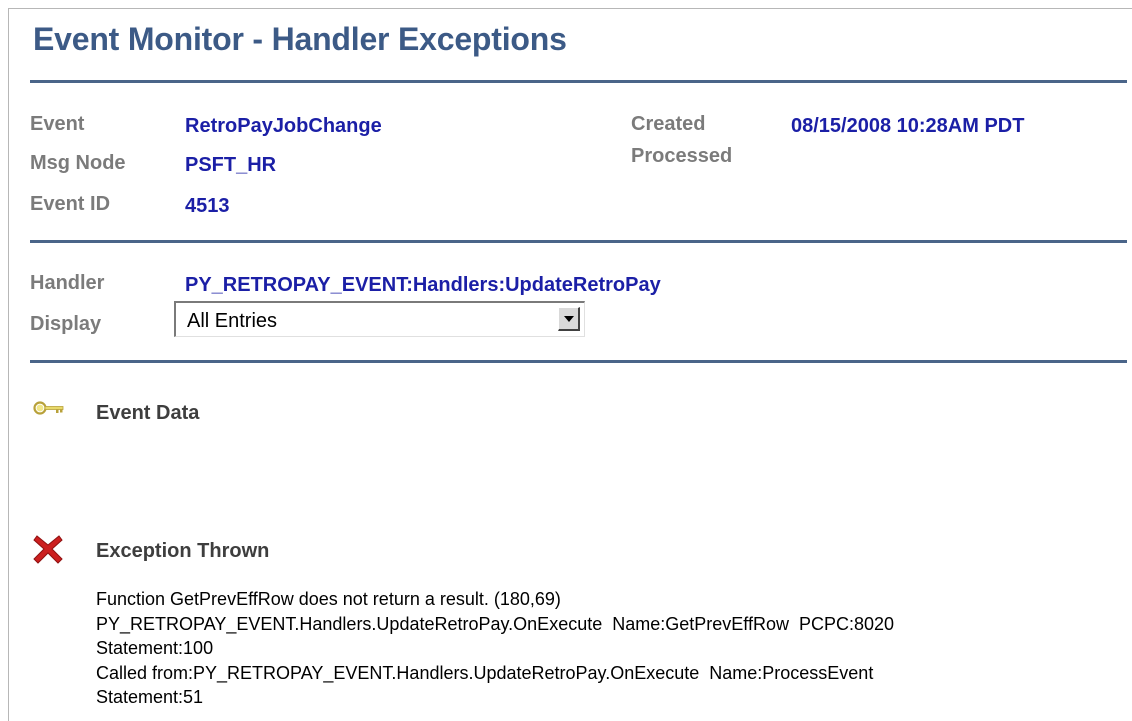 The image size is (1132, 721). I want to click on event-id-value: 4513, so click(207, 206).